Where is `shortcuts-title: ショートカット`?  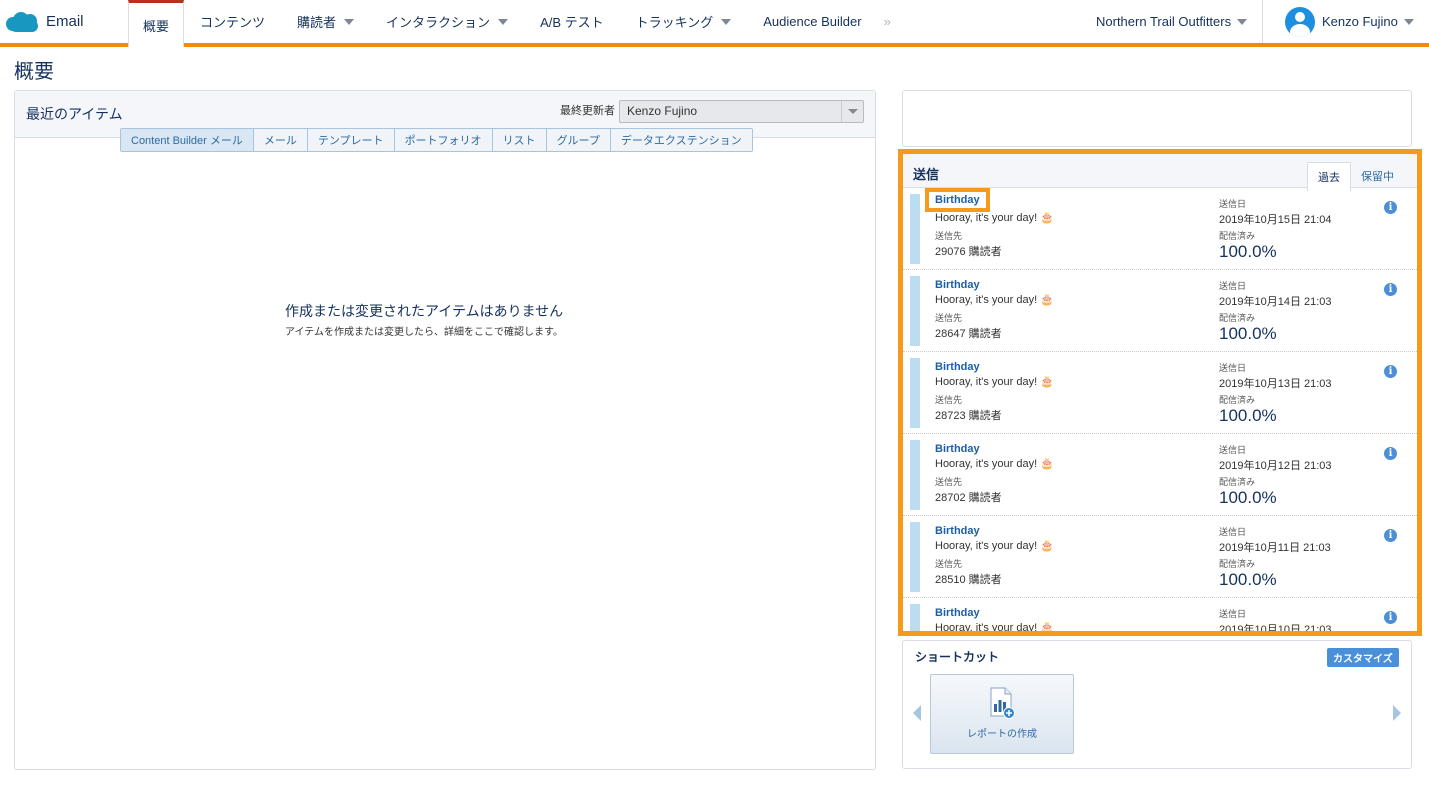
shortcuts-title: ショートカット is located at coordinates (957, 657).